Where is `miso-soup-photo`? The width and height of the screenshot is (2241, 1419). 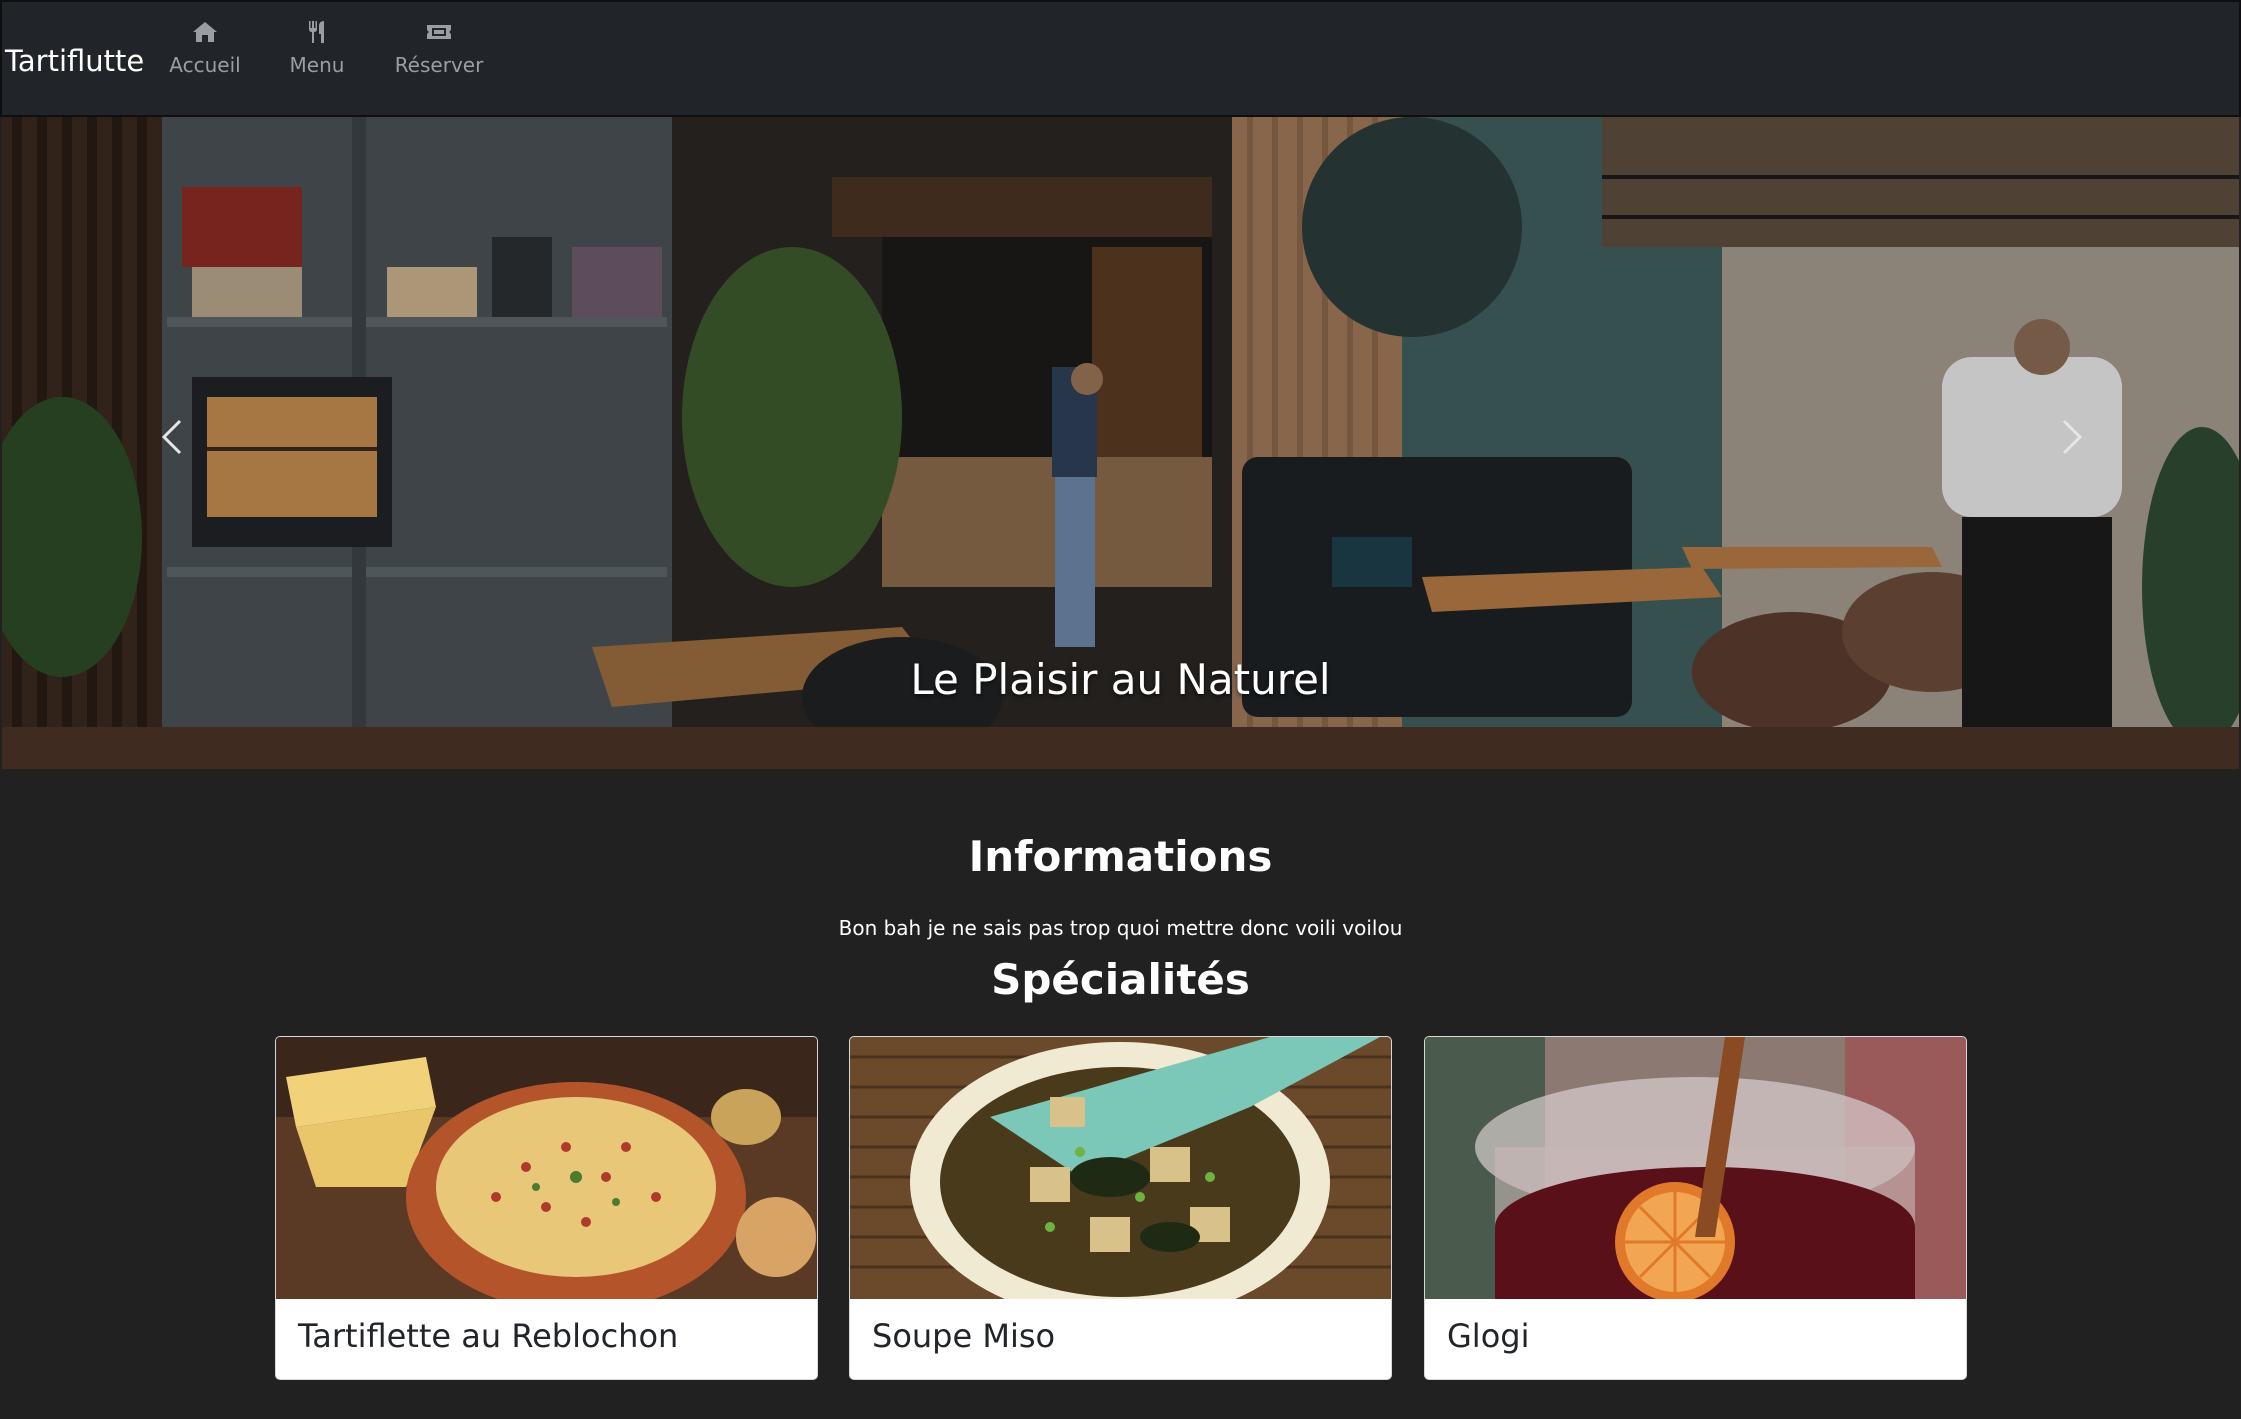 miso-soup-photo is located at coordinates (1120, 1168).